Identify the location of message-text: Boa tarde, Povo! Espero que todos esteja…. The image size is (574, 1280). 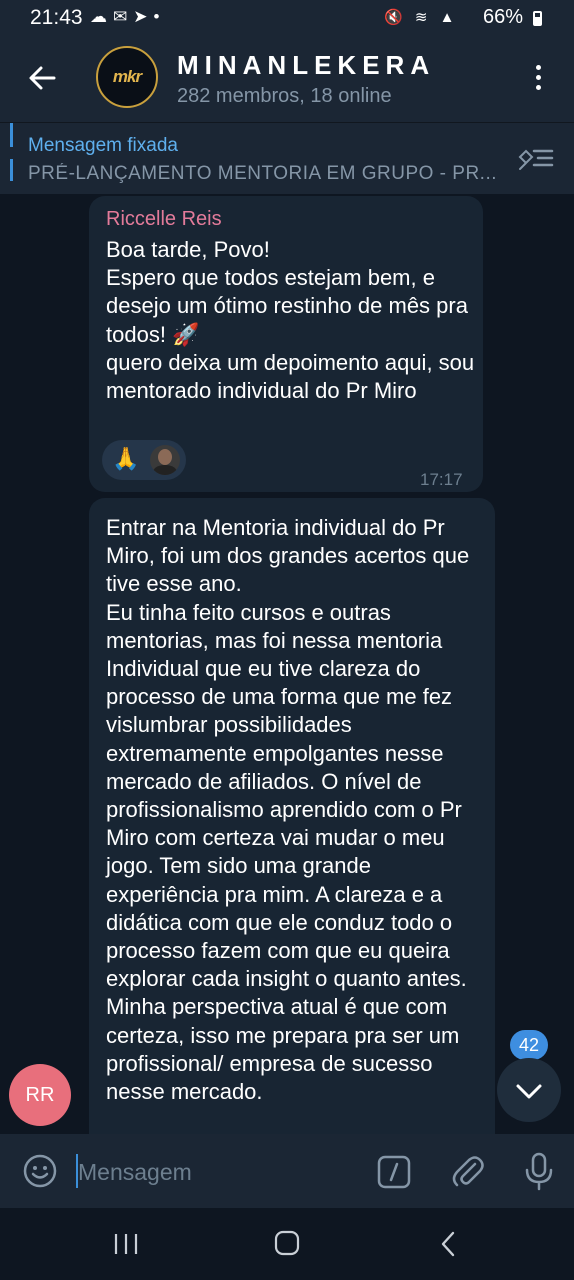
(290, 320).